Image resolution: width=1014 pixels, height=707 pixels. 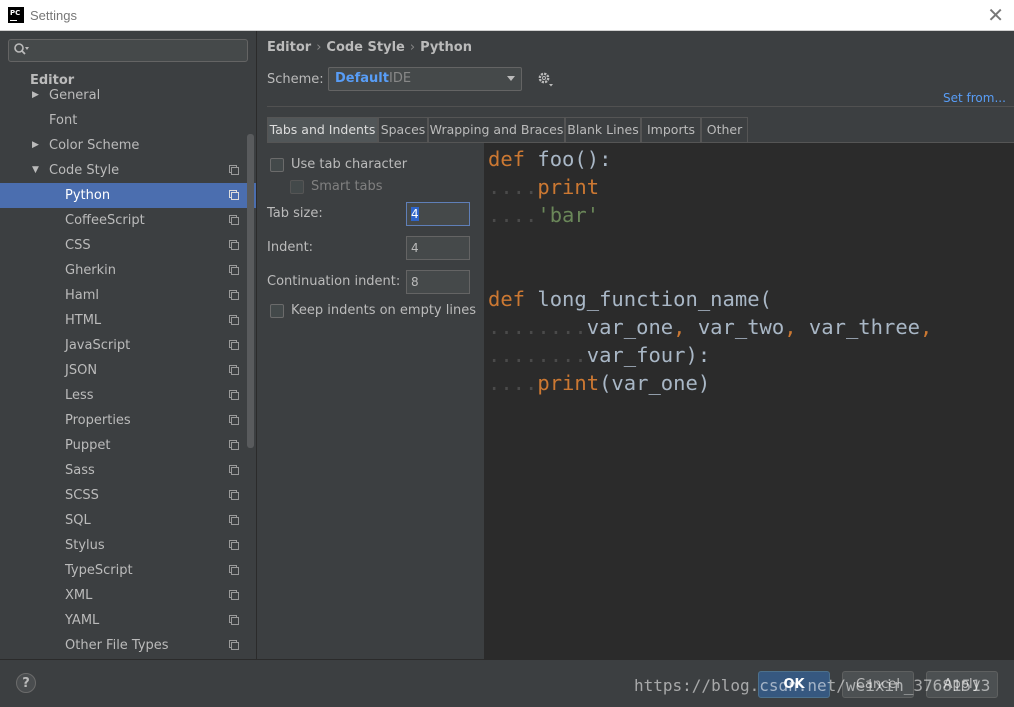 I want to click on use-tab-character-label: Use tab character, so click(x=349, y=164).